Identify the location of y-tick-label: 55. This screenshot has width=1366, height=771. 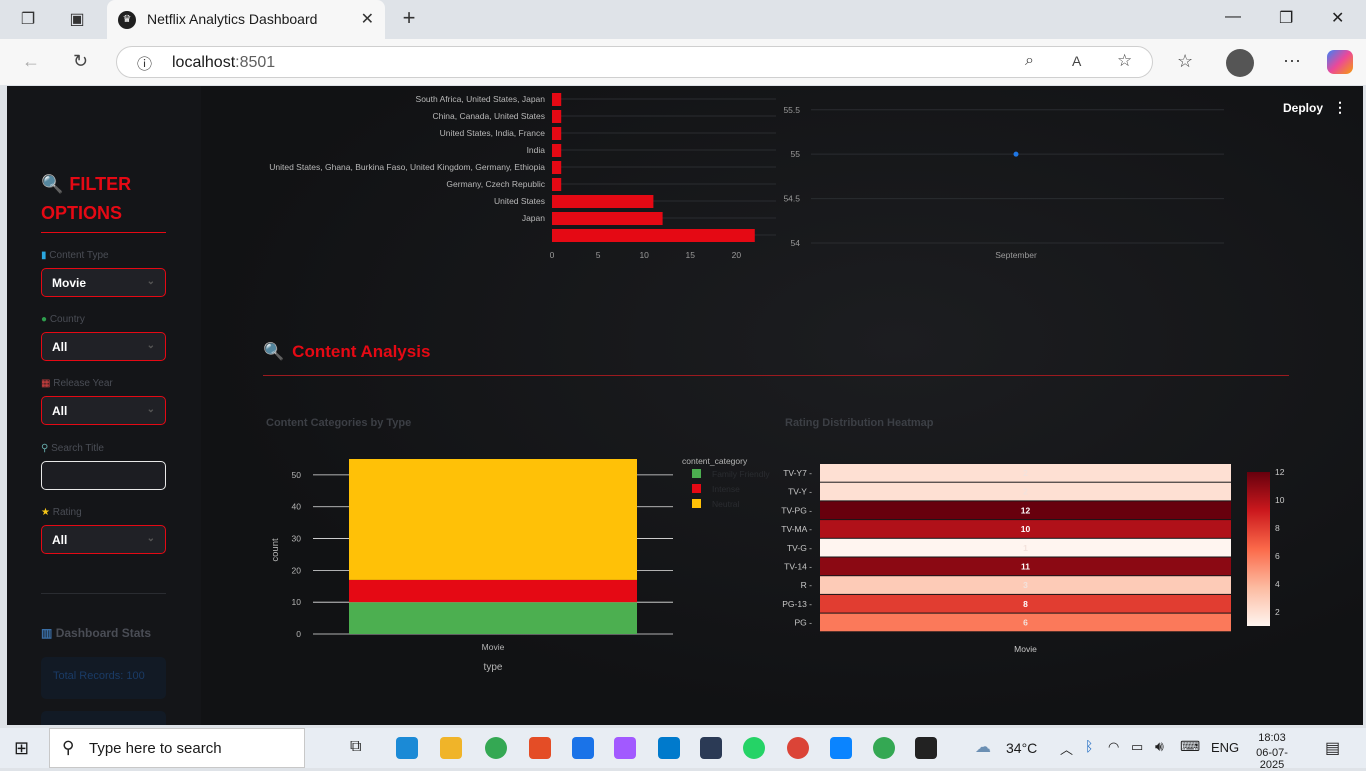
(796, 154).